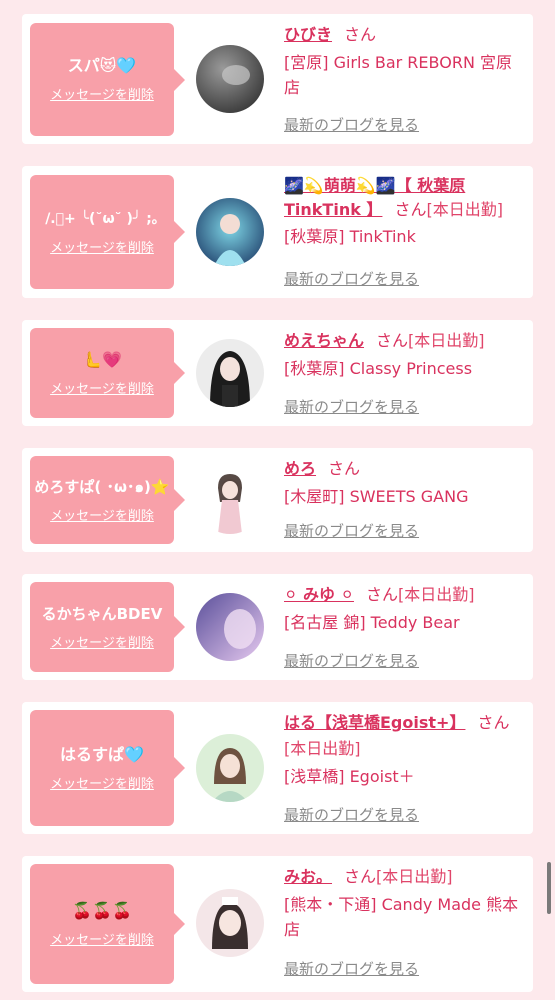 The image size is (555, 1000). Describe the element at coordinates (549, 888) in the screenshot. I see `scrollbar` at that location.